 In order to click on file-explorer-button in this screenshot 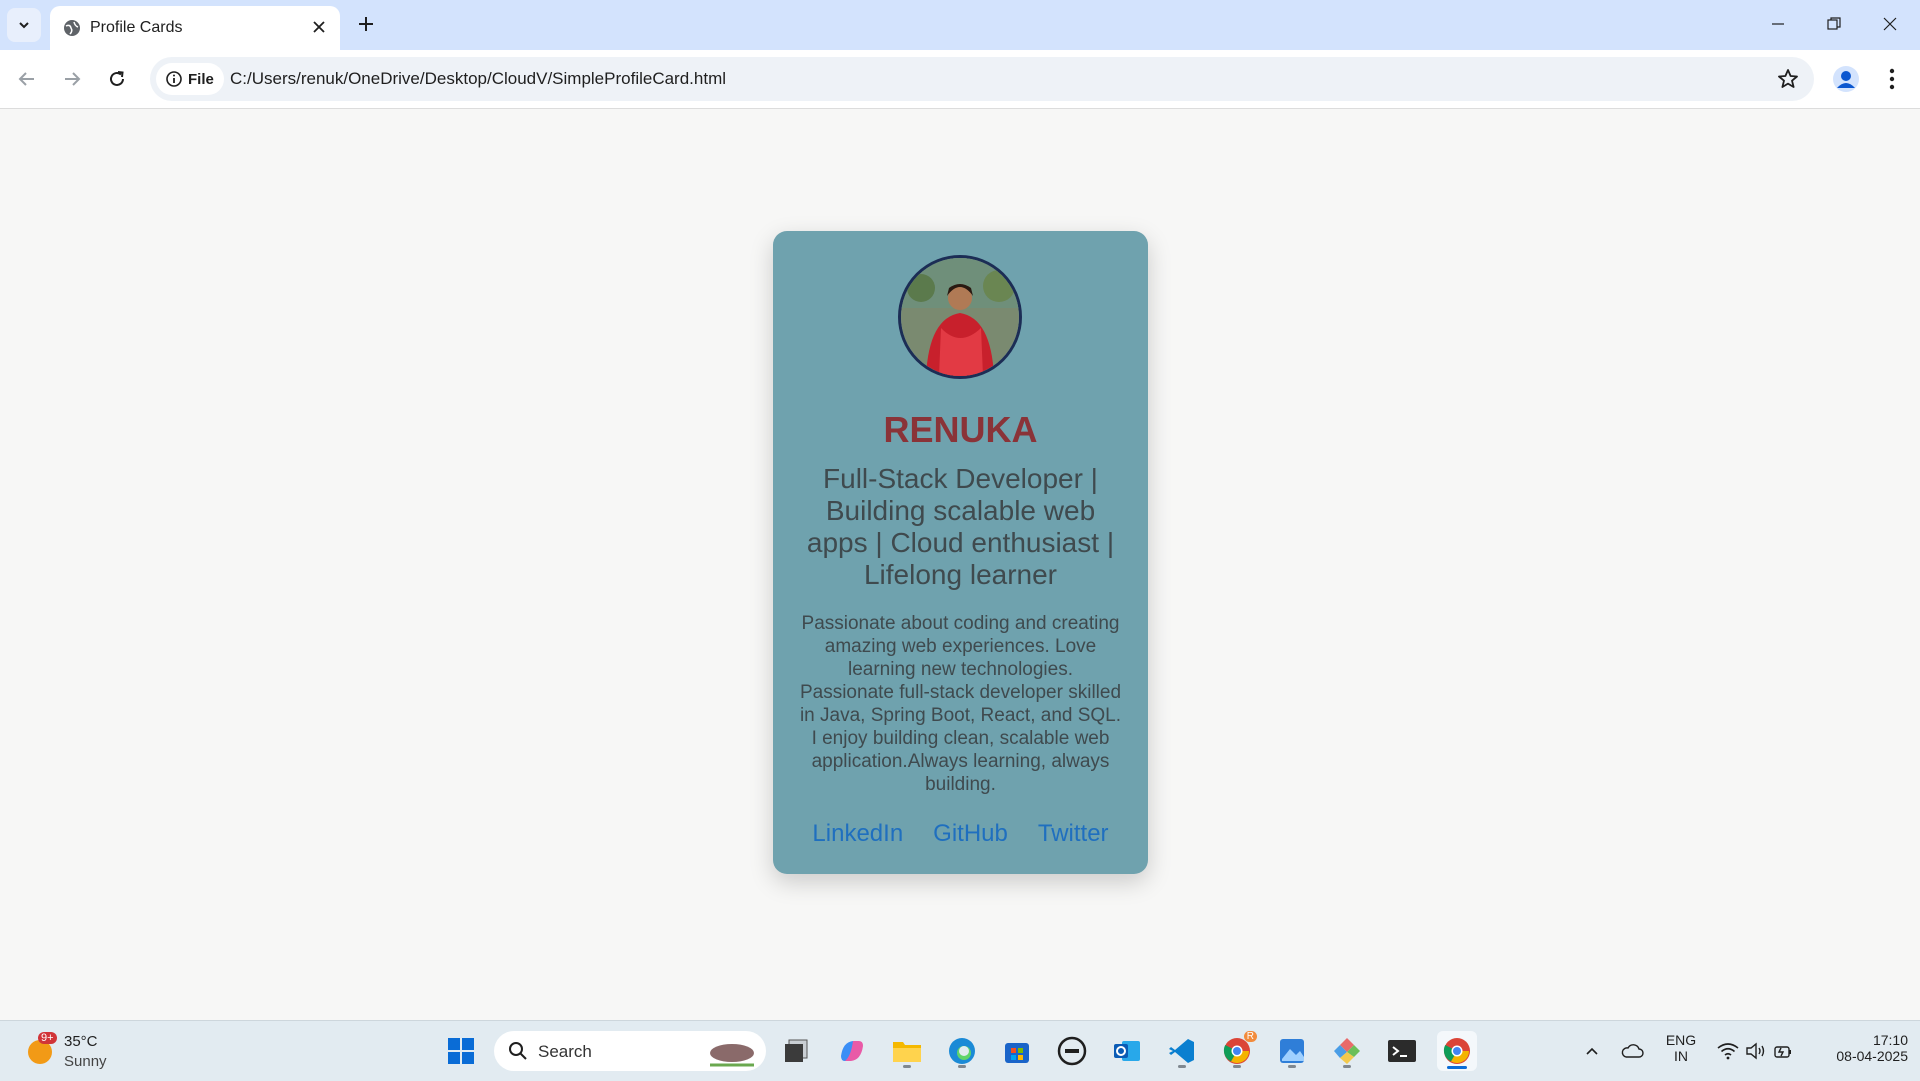, I will do `click(907, 1051)`.